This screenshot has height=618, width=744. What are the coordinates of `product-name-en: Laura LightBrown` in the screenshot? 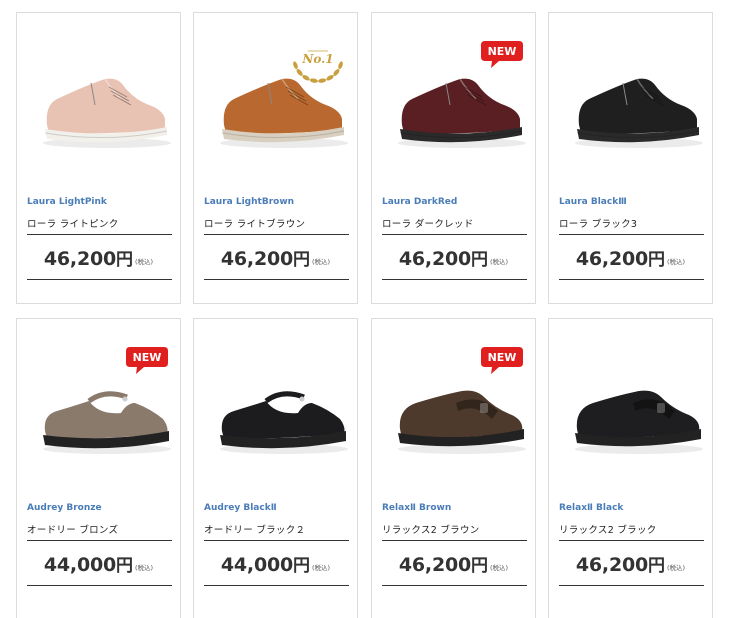 It's located at (249, 202).